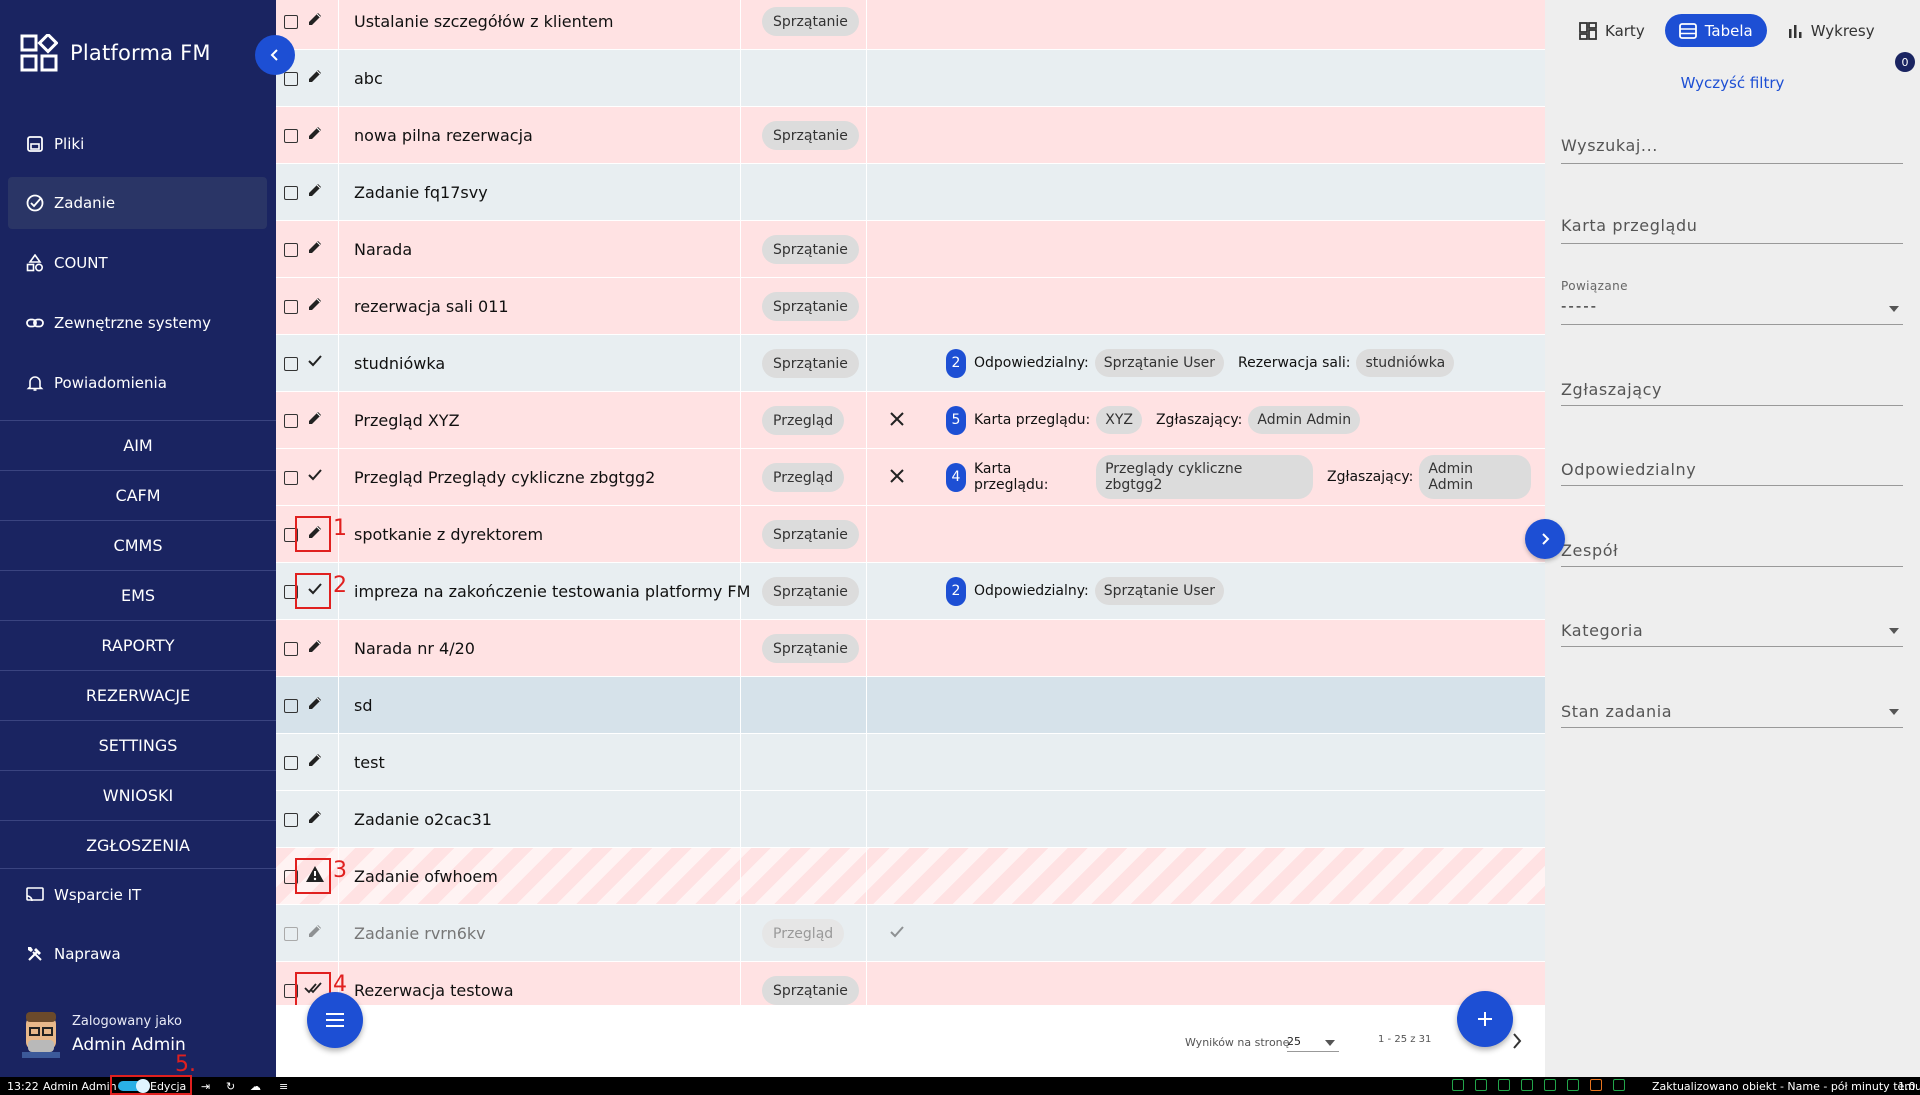 The height and width of the screenshot is (1095, 1920). What do you see at coordinates (138, 795) in the screenshot?
I see `section-wnioski: WNIOSKI` at bounding box center [138, 795].